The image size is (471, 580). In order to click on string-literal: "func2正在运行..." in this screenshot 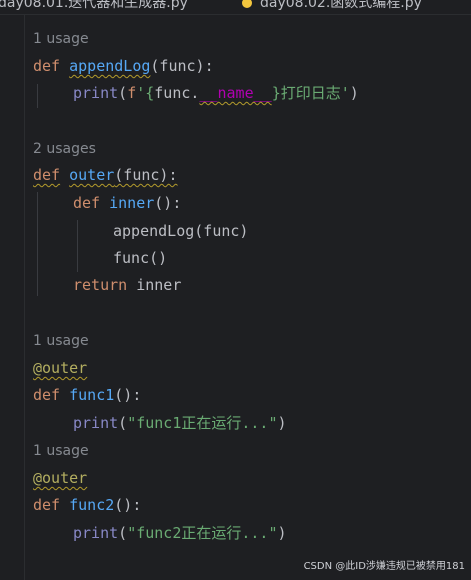, I will do `click(202, 533)`.